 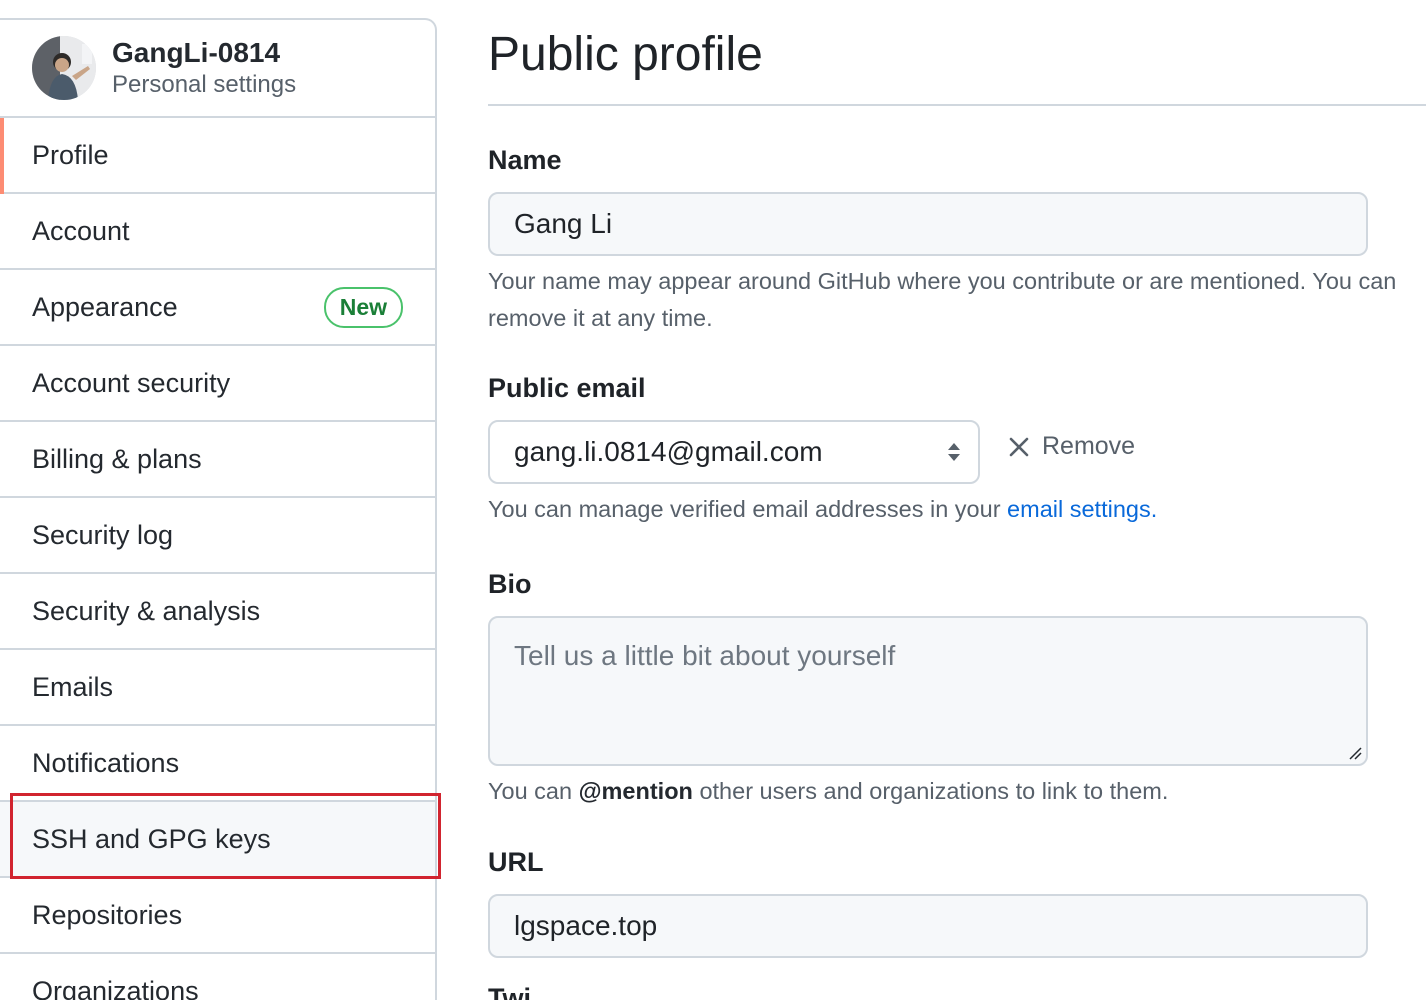 I want to click on select-arrows-icon, so click(x=954, y=452).